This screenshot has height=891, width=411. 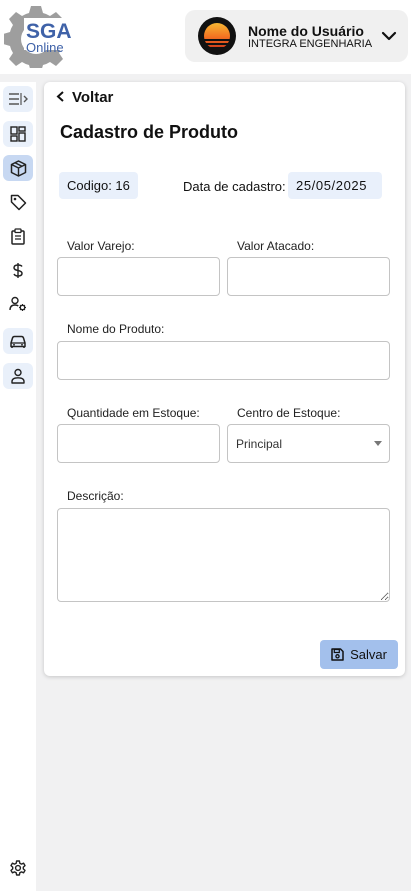 I want to click on sidebar-item-user-settings, so click(x=18, y=304).